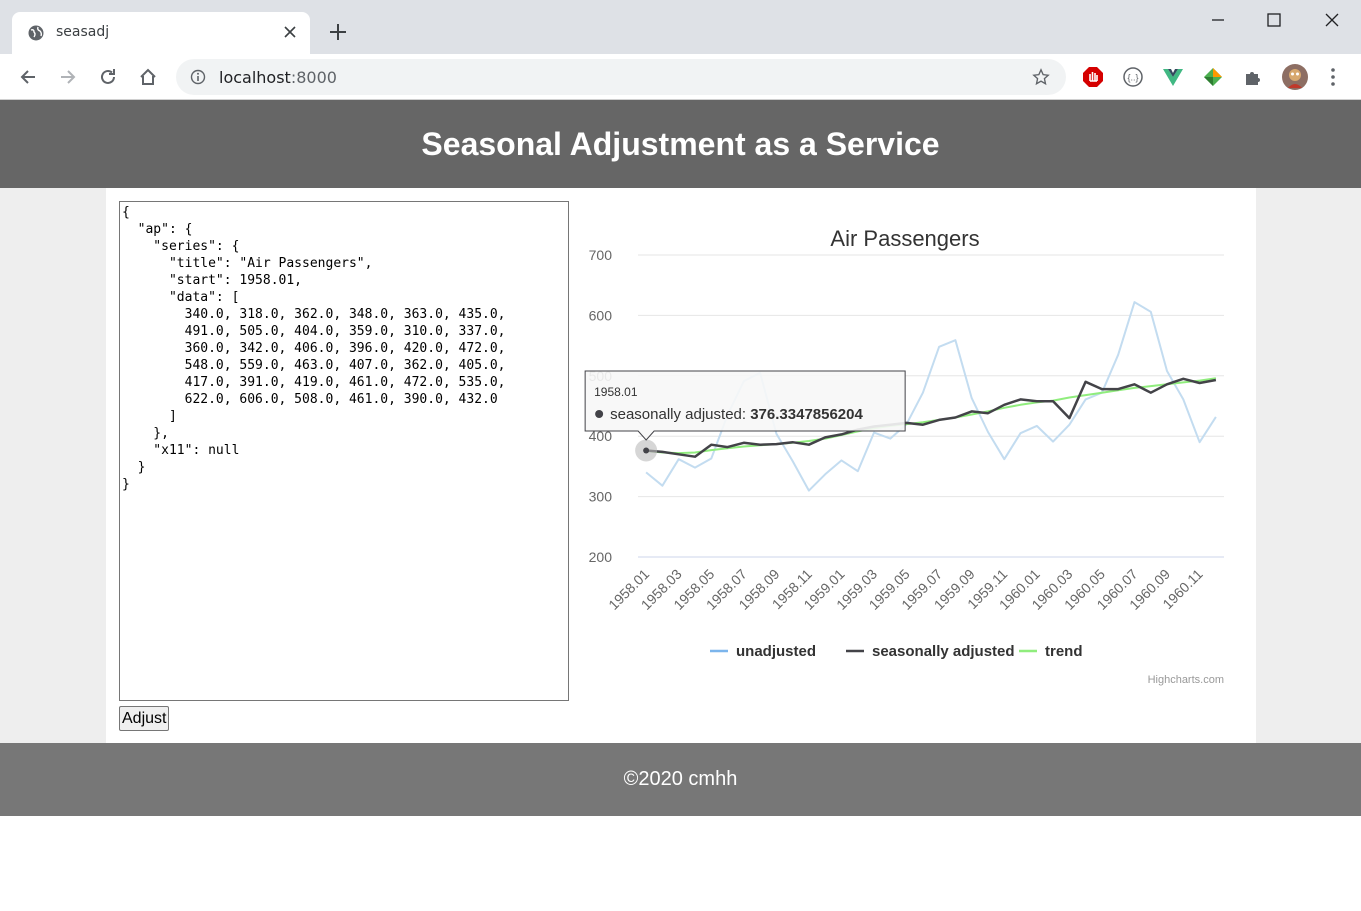 This screenshot has width=1361, height=911. Describe the element at coordinates (646, 450) in the screenshot. I see `hover-point` at that location.